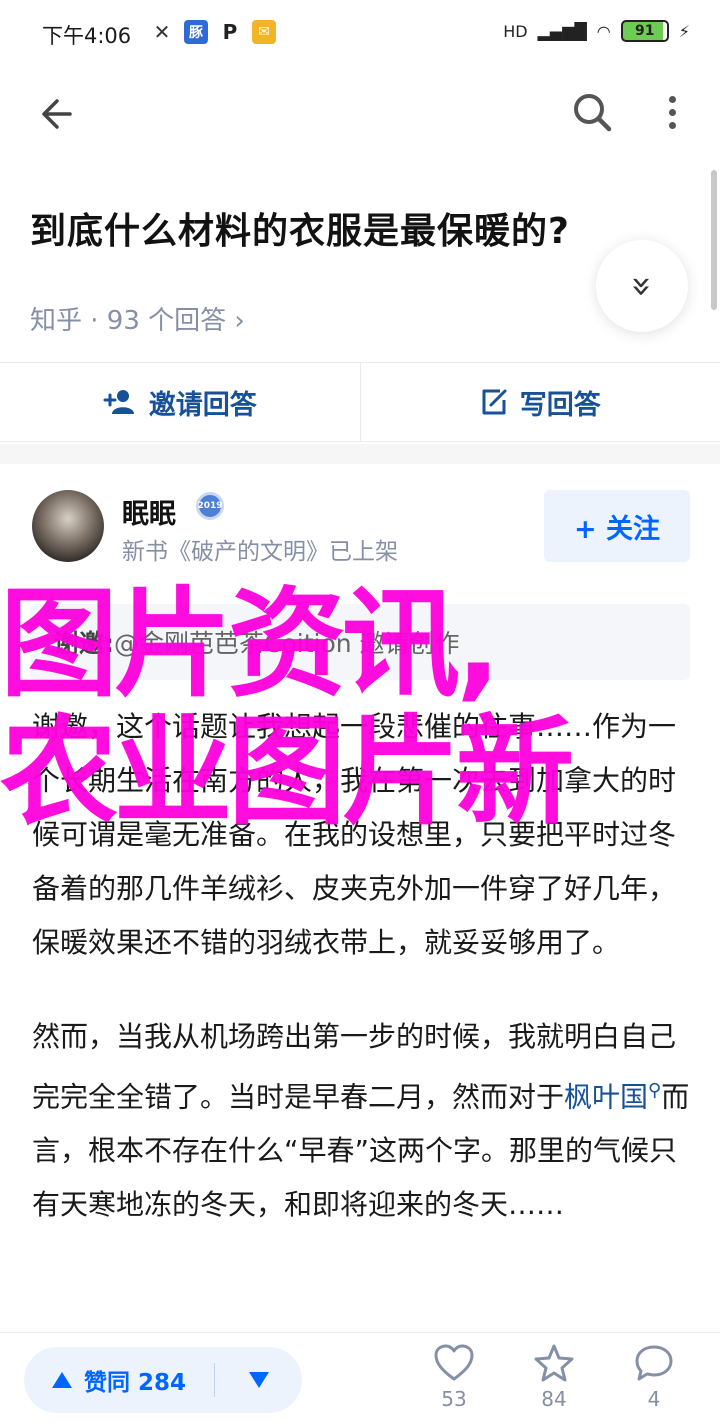  Describe the element at coordinates (62, 1380) in the screenshot. I see `triangle-up-icon` at that location.